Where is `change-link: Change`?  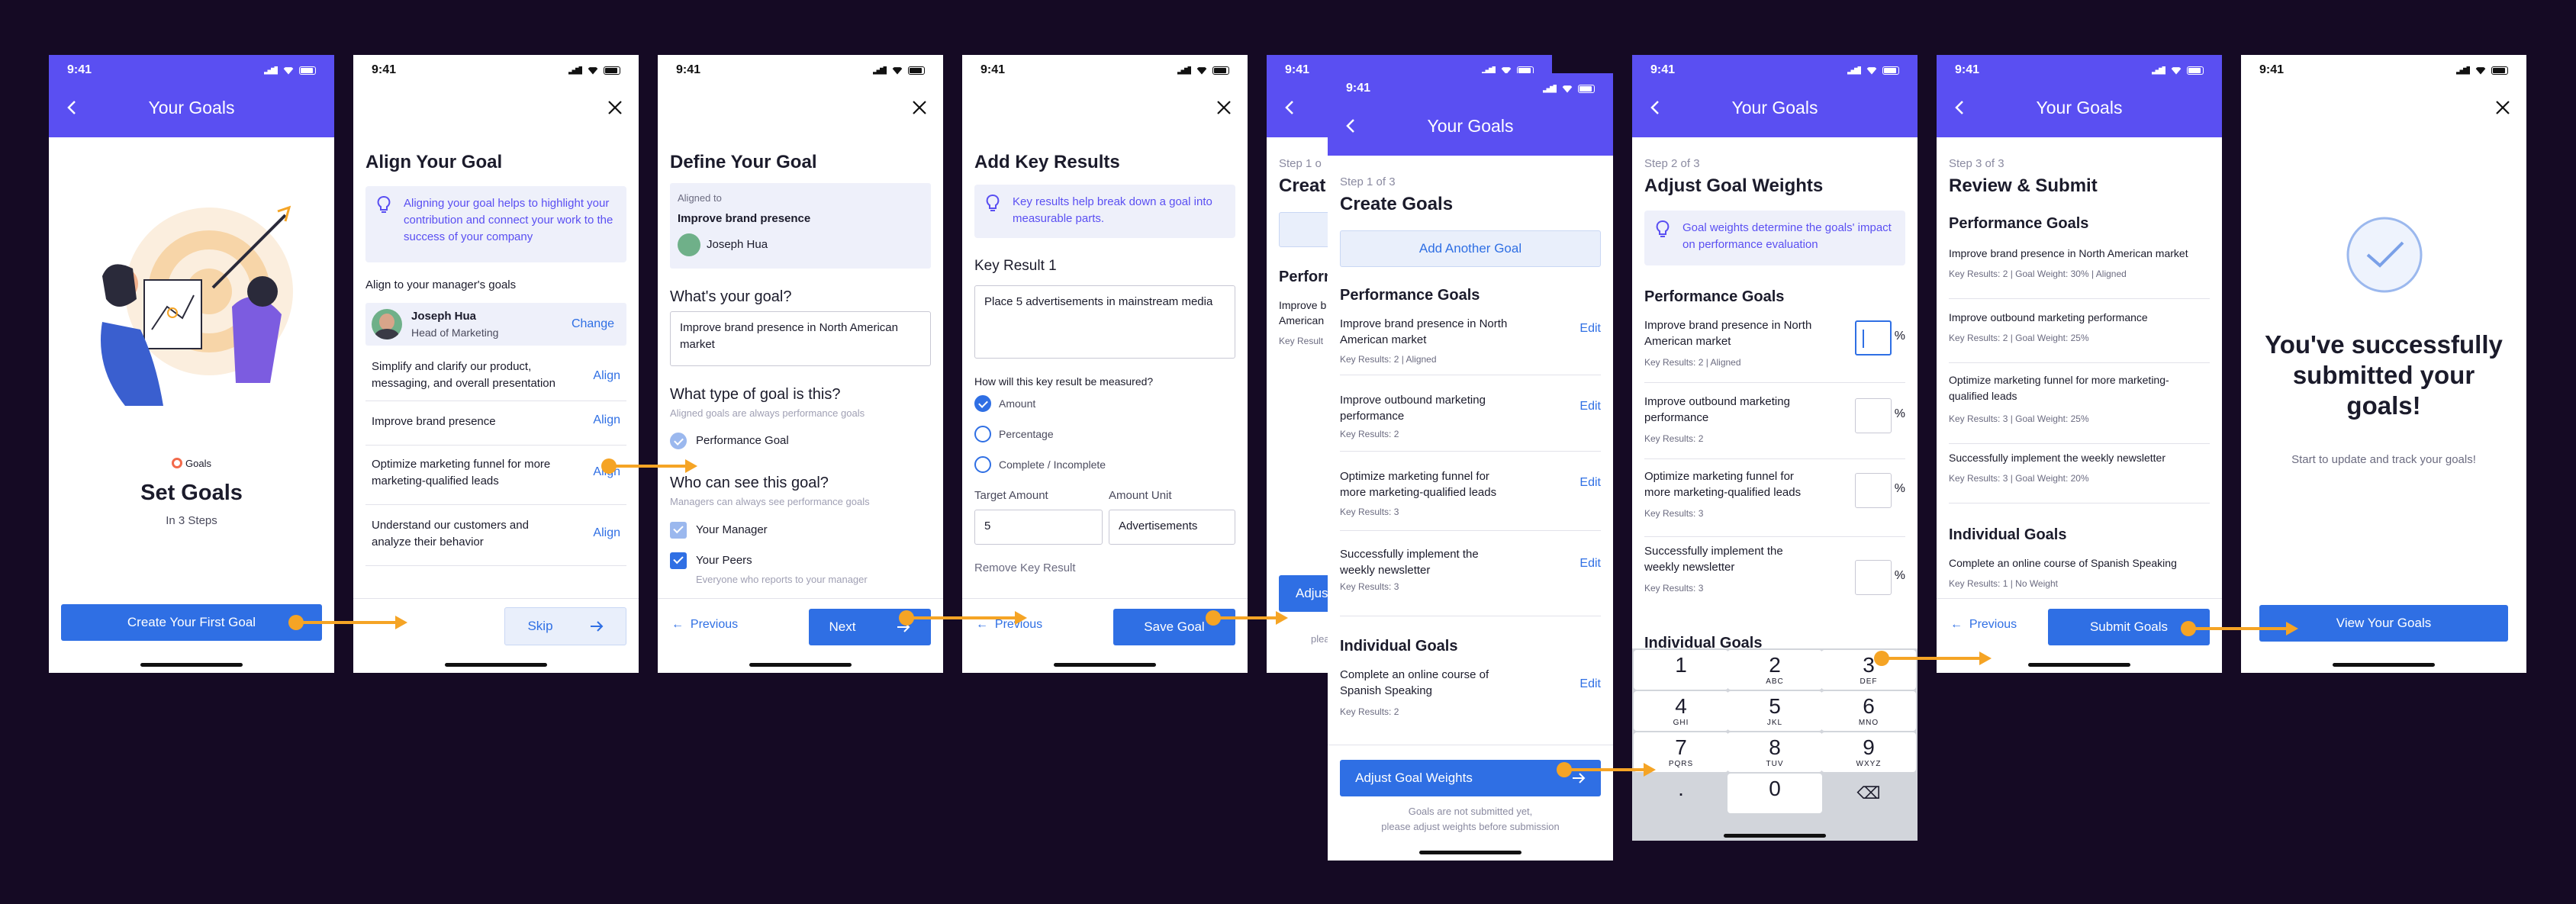
change-link: Change is located at coordinates (593, 324).